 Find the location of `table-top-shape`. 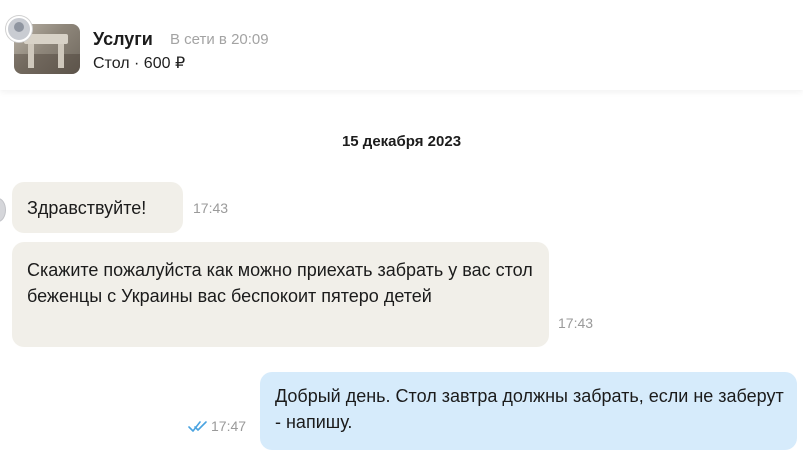

table-top-shape is located at coordinates (46, 39).